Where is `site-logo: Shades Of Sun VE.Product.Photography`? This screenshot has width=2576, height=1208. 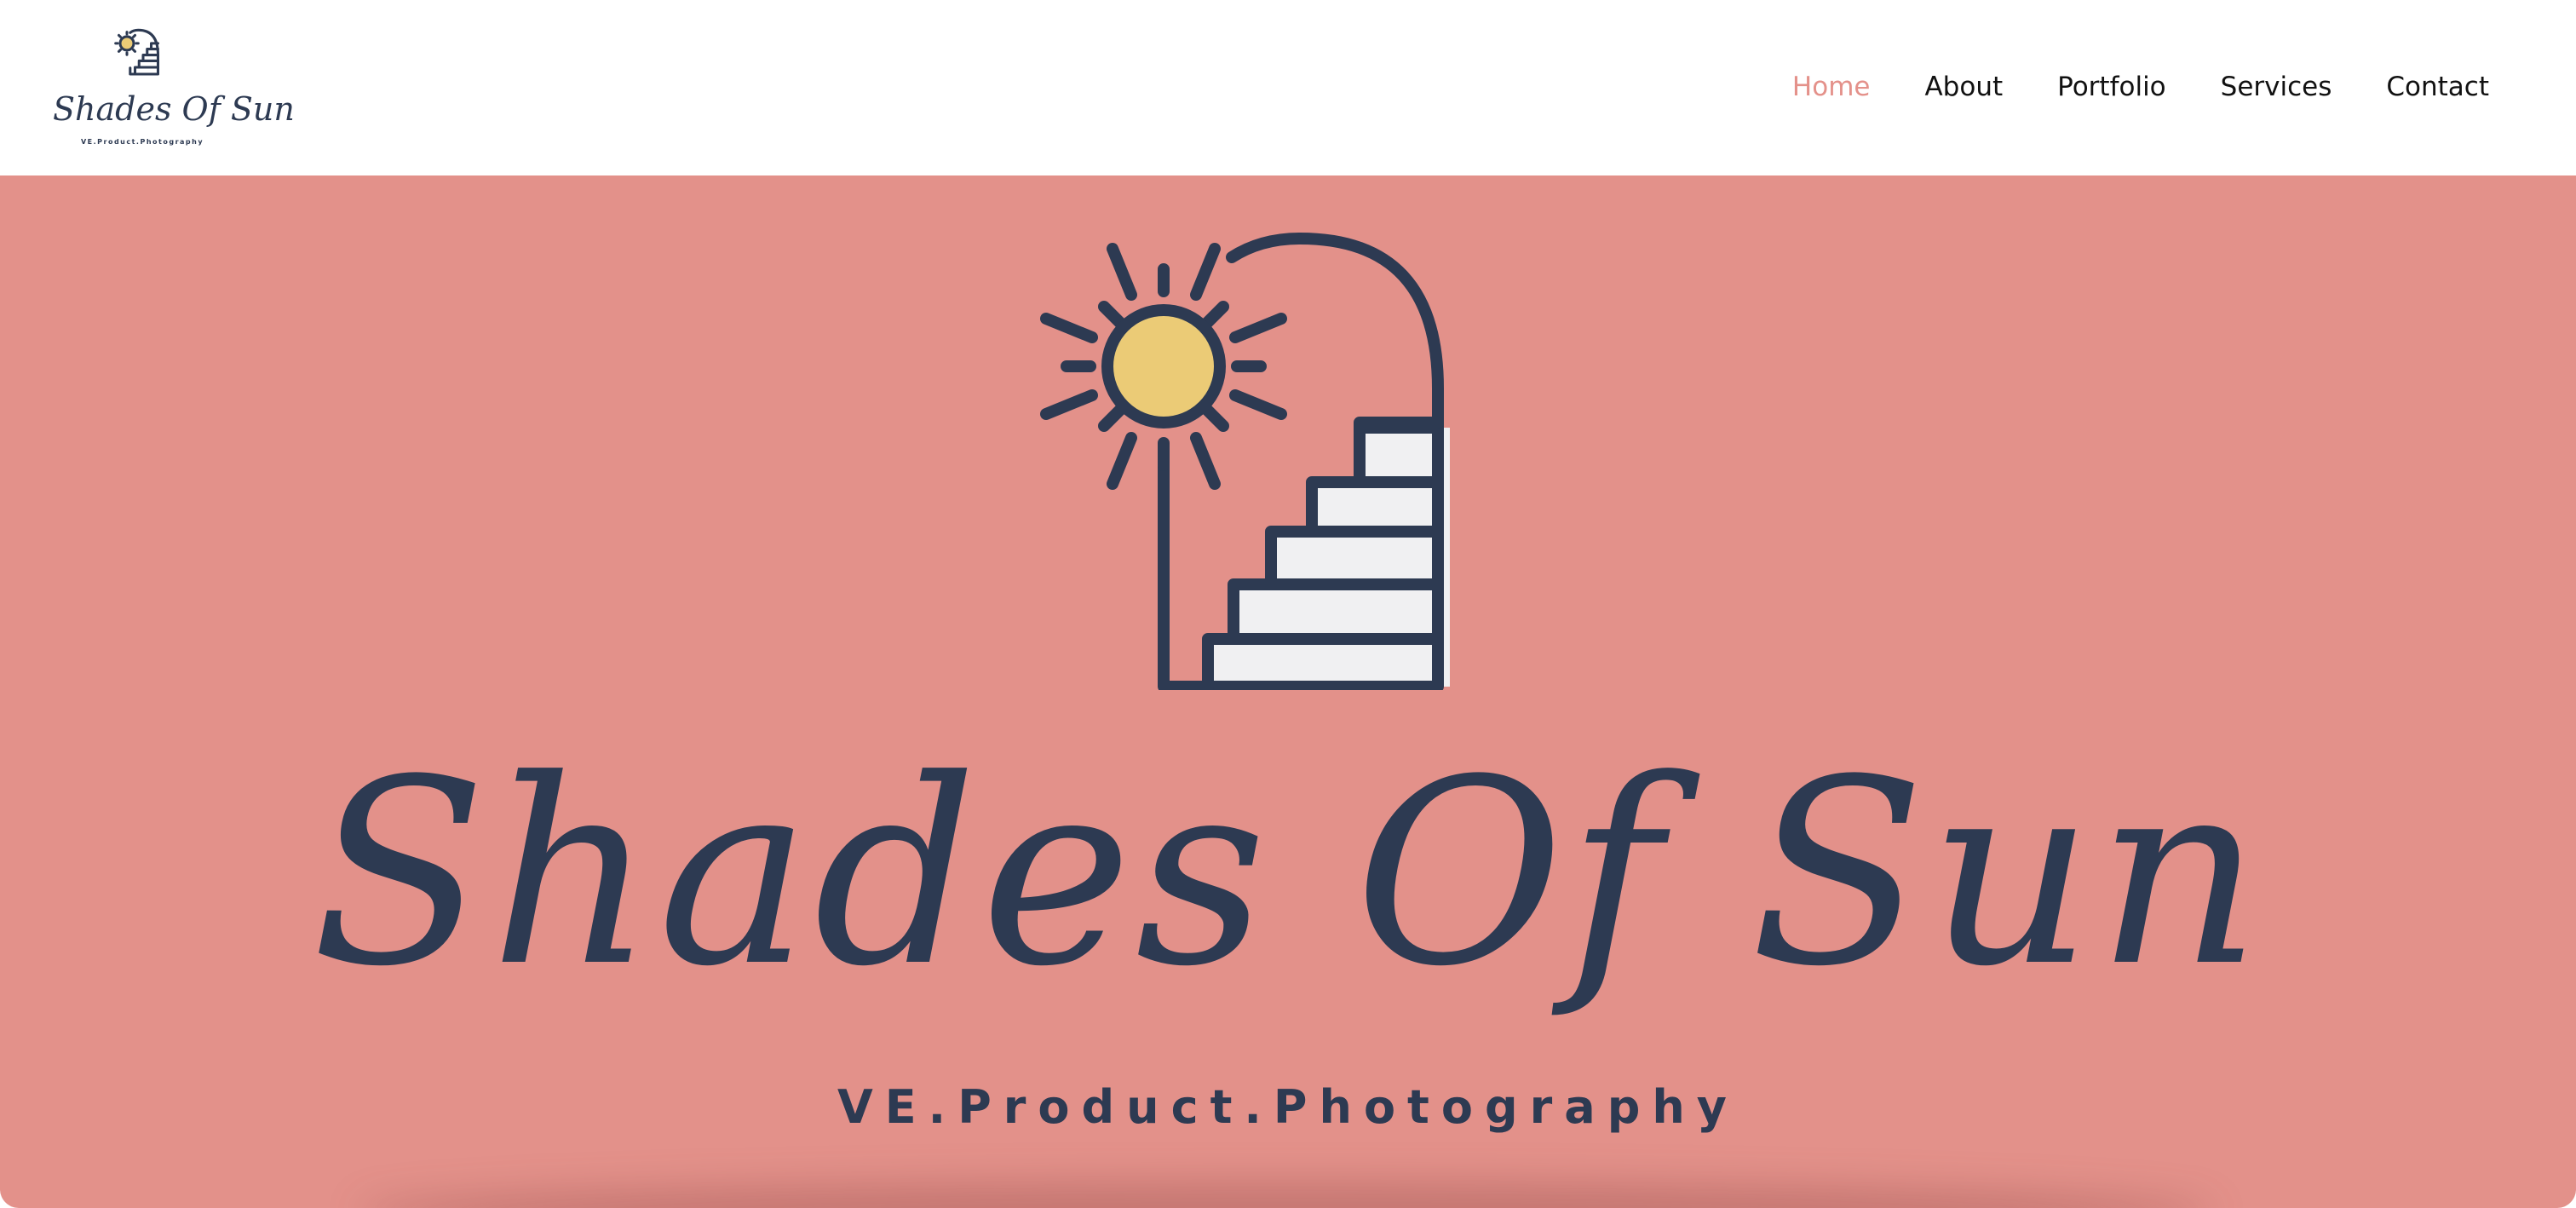
site-logo: Shades Of Sun VE.Product.Photography is located at coordinates (174, 87).